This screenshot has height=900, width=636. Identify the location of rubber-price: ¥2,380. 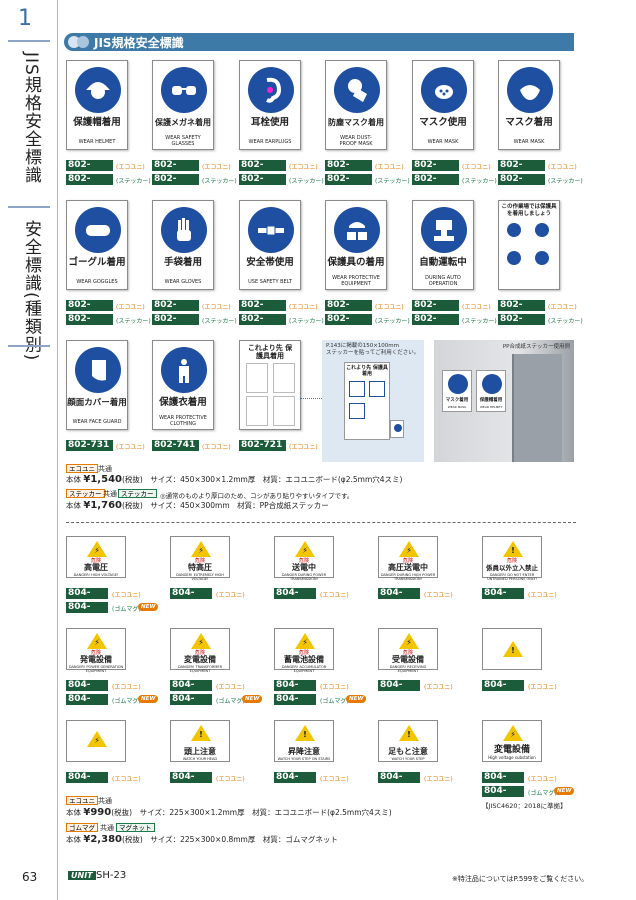
(102, 839).